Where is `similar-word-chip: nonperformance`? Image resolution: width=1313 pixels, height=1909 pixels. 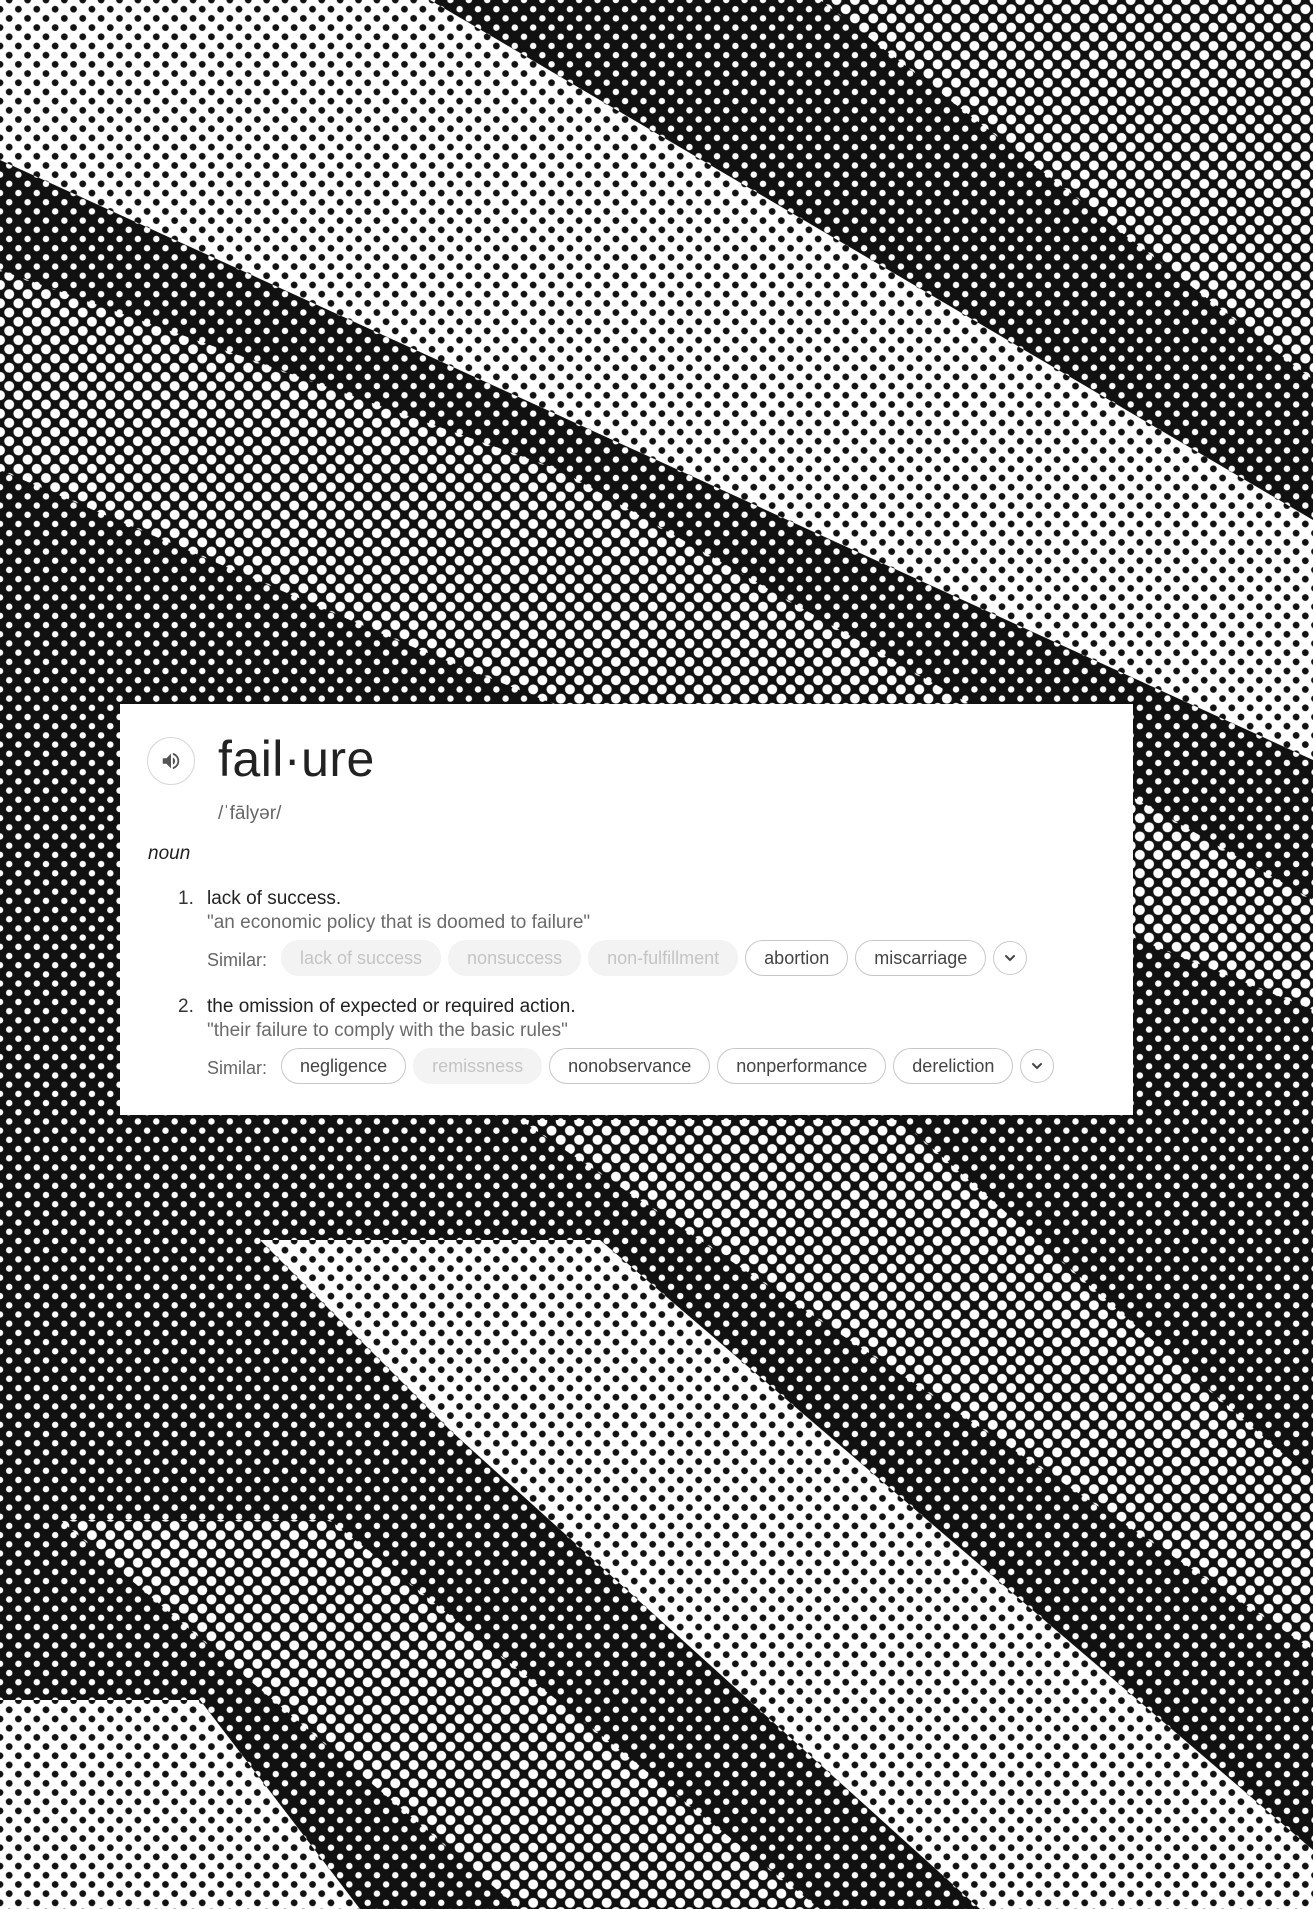
similar-word-chip: nonperformance is located at coordinates (802, 1066).